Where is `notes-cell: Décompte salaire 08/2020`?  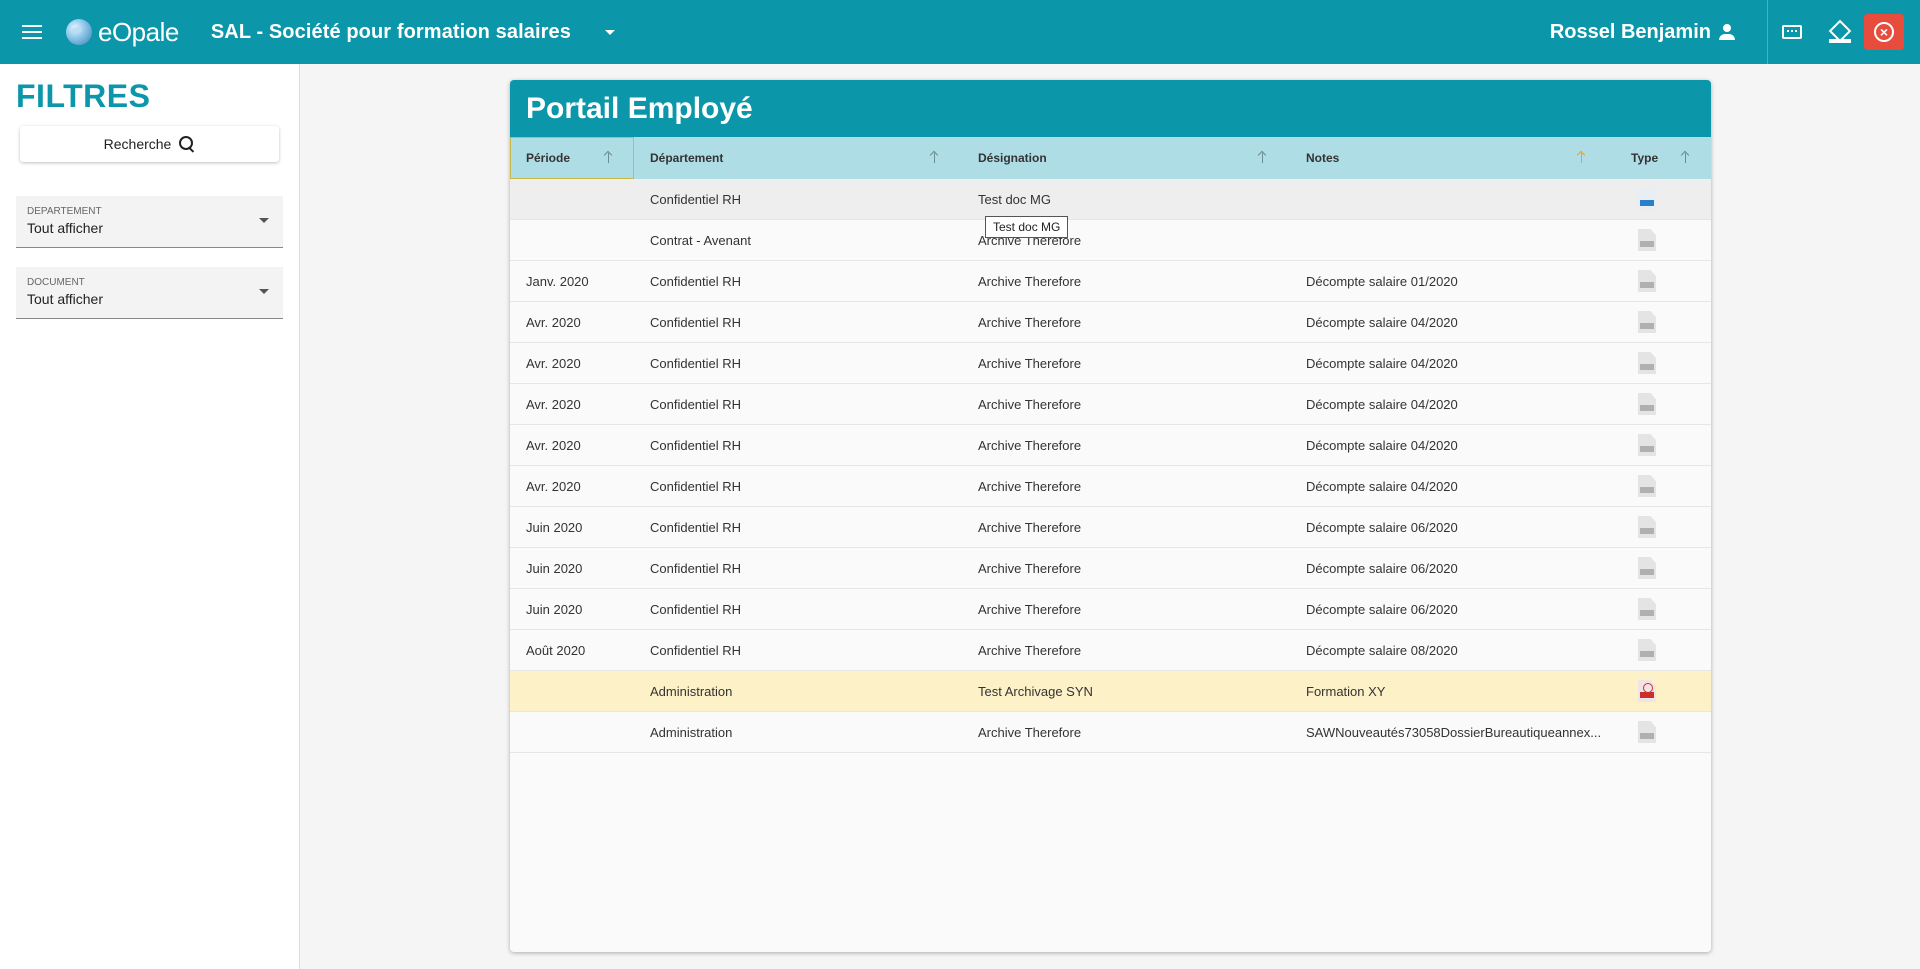
notes-cell: Décompte salaire 08/2020 is located at coordinates (1382, 650).